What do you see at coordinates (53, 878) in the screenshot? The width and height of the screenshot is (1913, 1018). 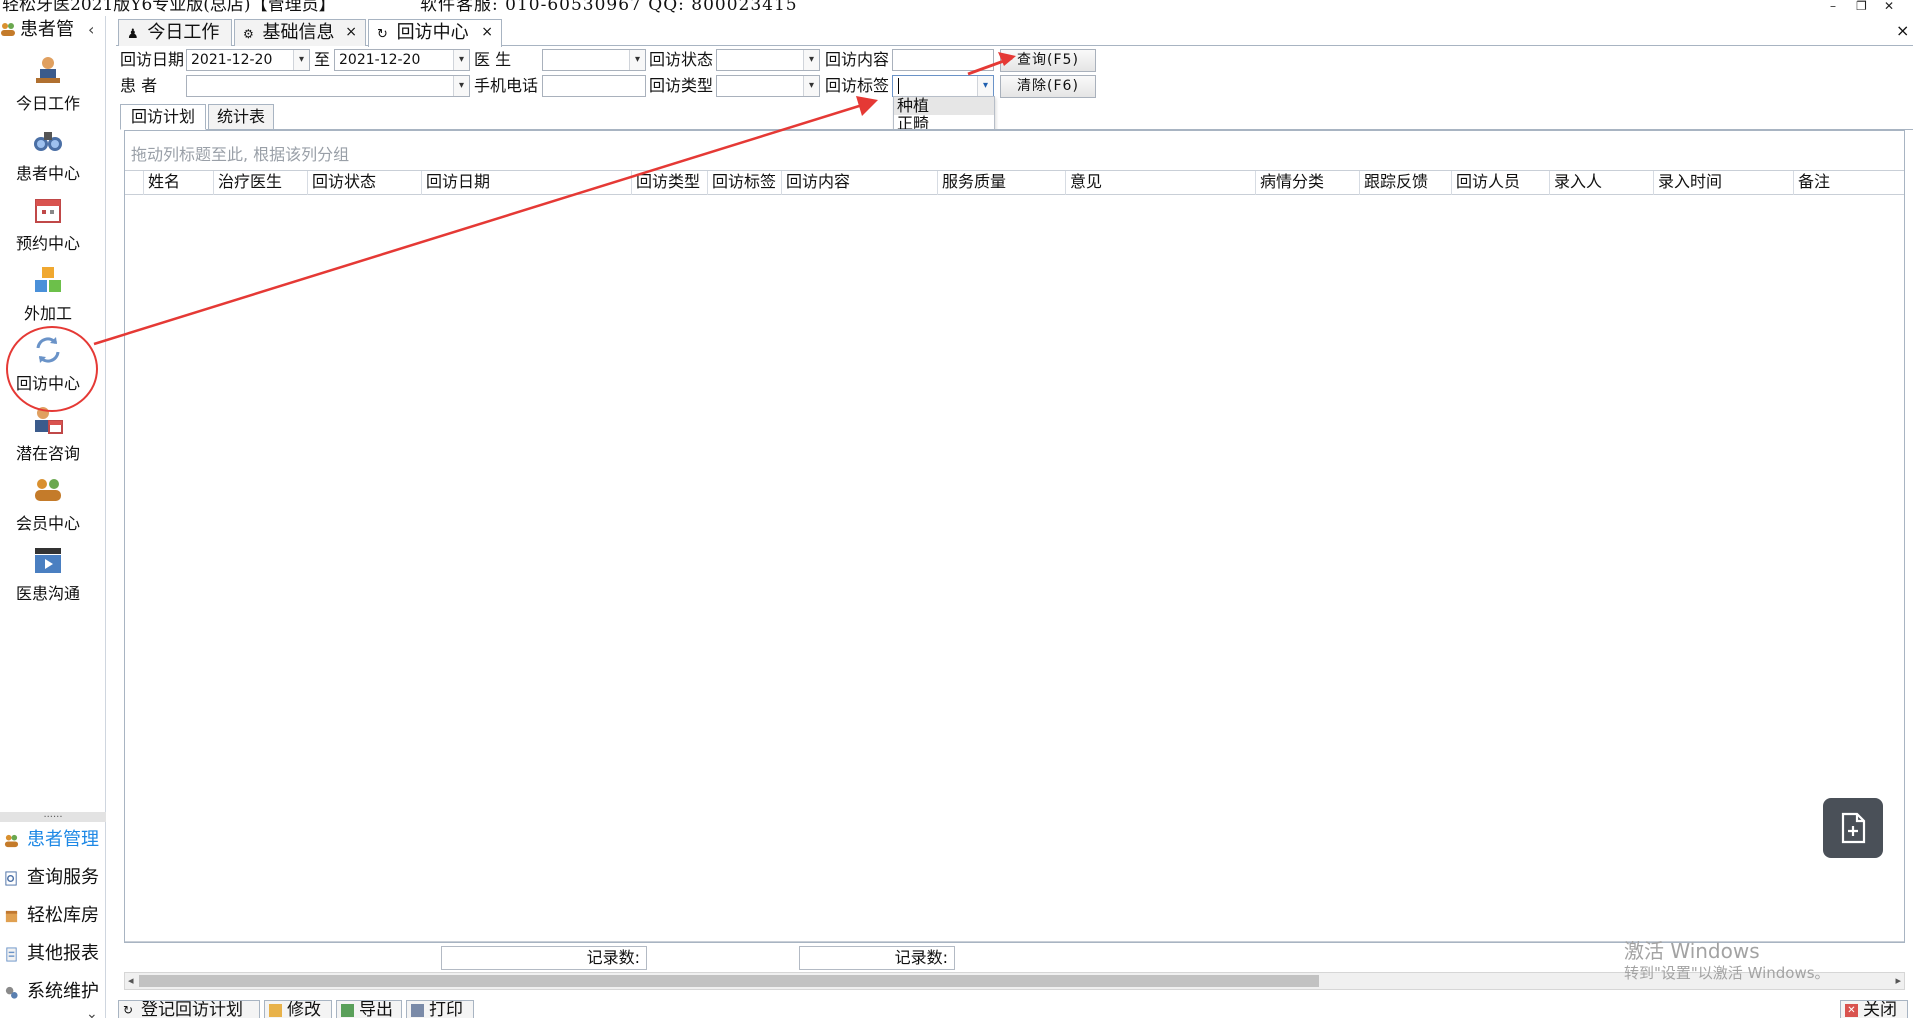 I see `sidebar-section-query-service: 查询服务` at bounding box center [53, 878].